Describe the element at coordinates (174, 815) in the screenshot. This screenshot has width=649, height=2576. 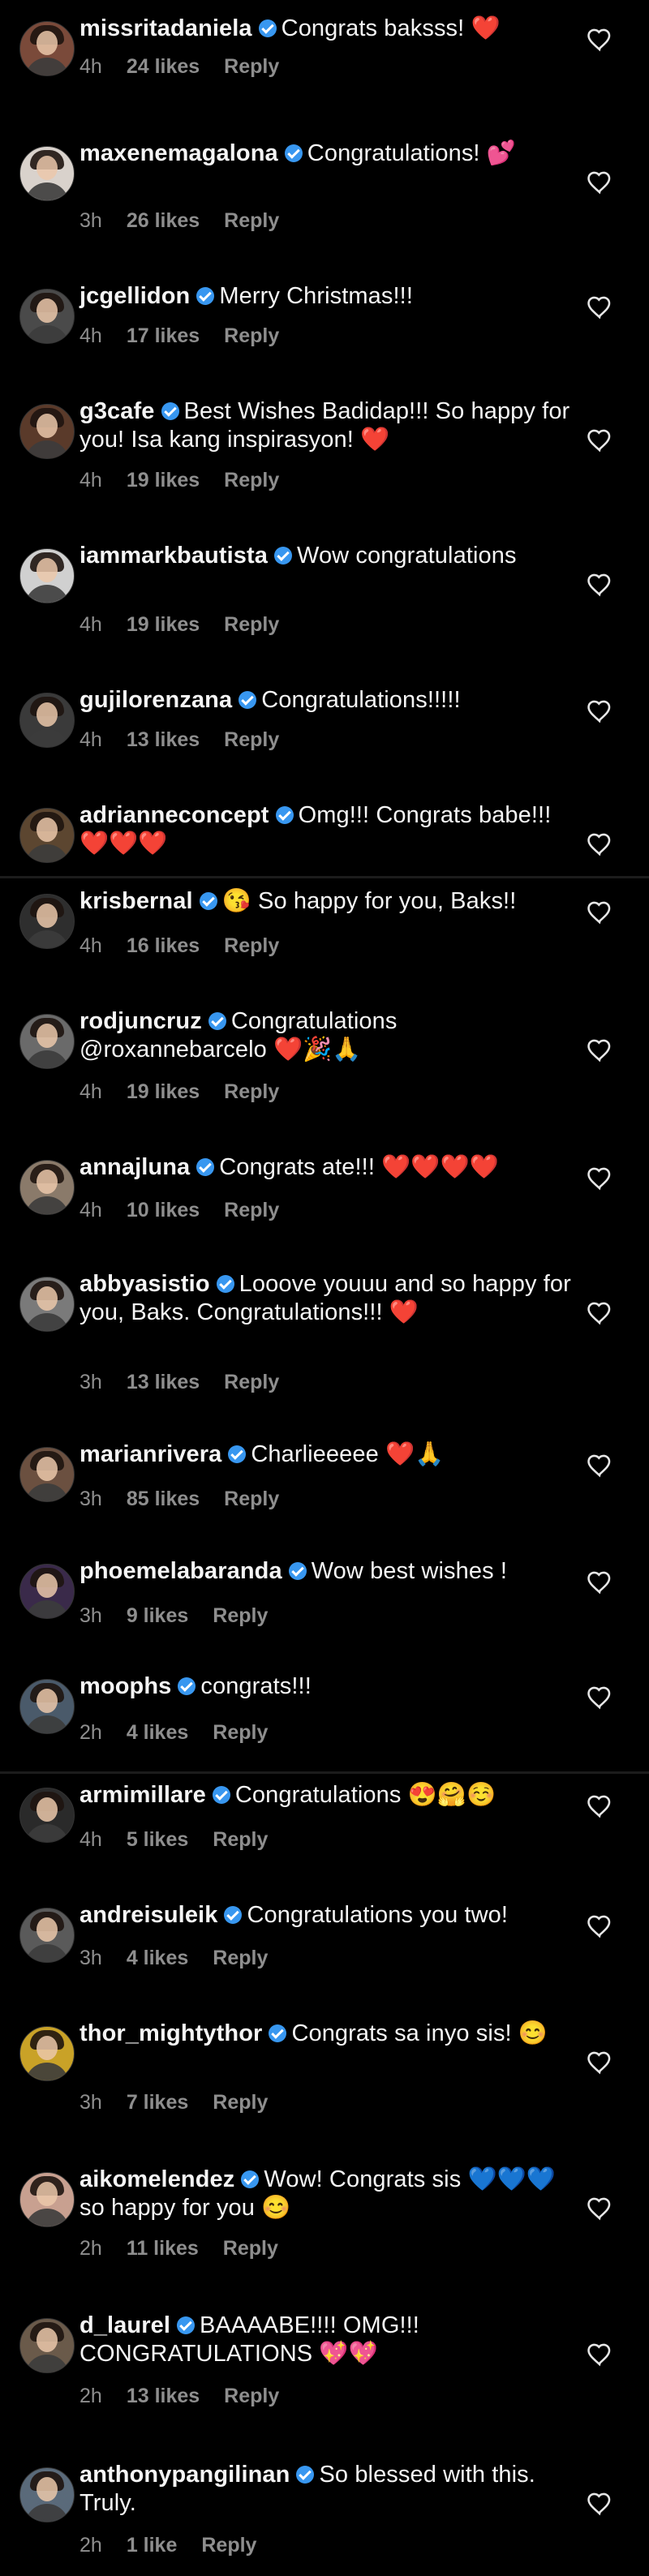
I see `username: adrianneconcept` at that location.